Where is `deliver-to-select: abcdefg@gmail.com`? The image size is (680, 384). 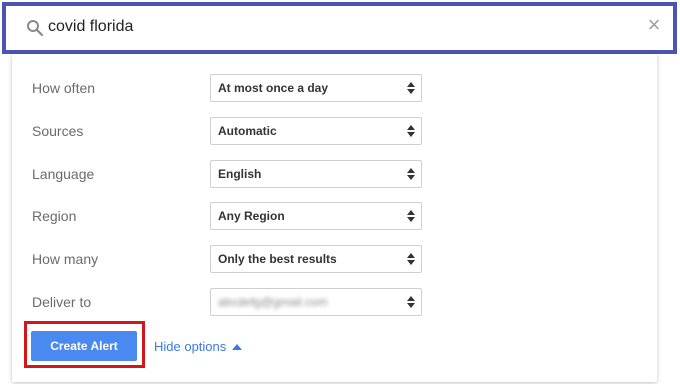 deliver-to-select: abcdefg@gmail.com is located at coordinates (316, 302).